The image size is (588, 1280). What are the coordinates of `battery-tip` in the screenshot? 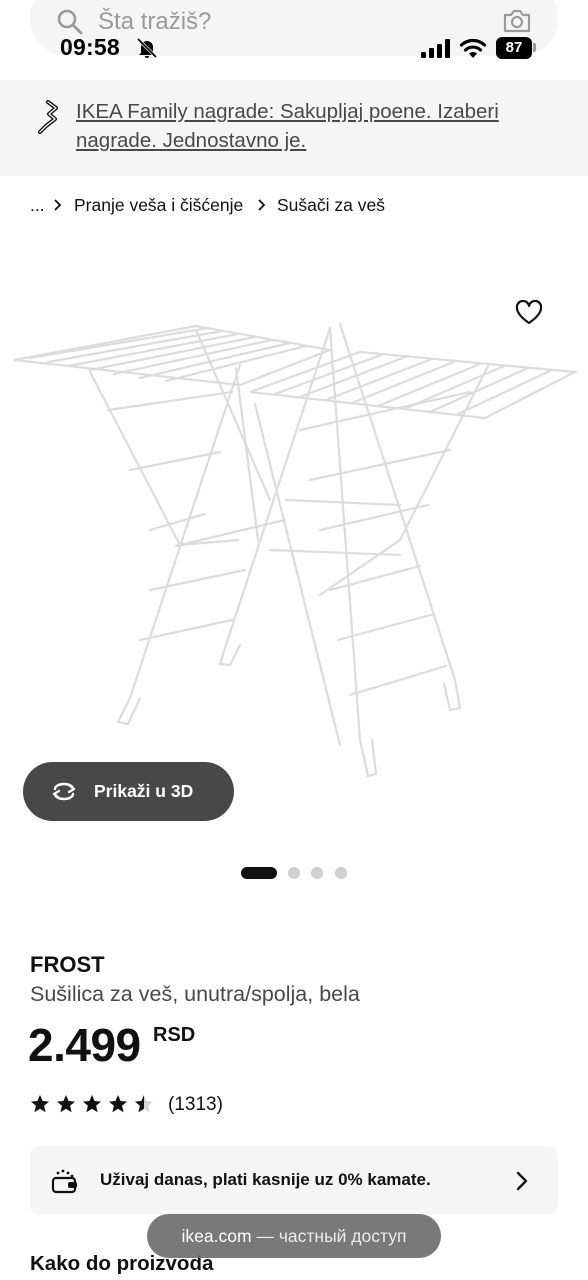 It's located at (534, 47).